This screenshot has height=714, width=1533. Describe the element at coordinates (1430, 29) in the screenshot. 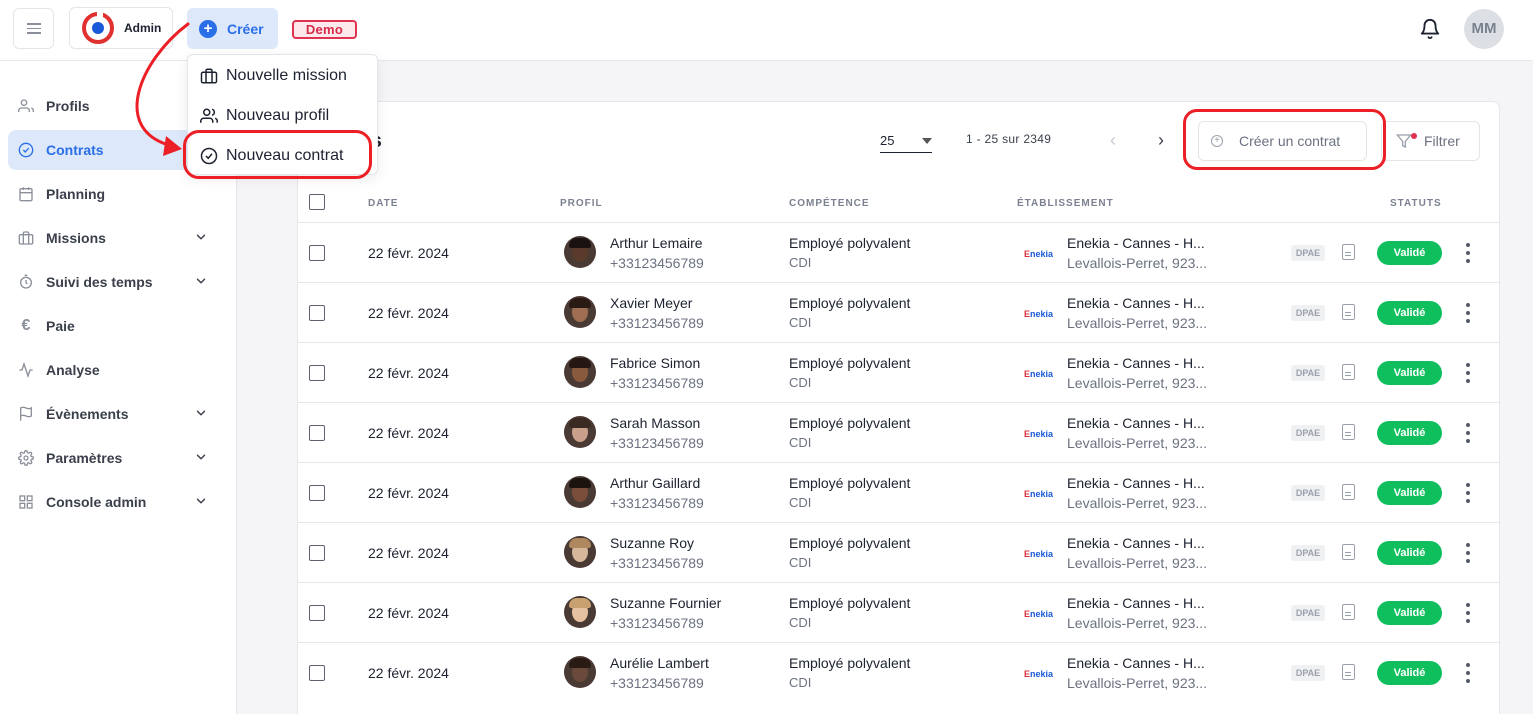

I see `bell-icon` at that location.